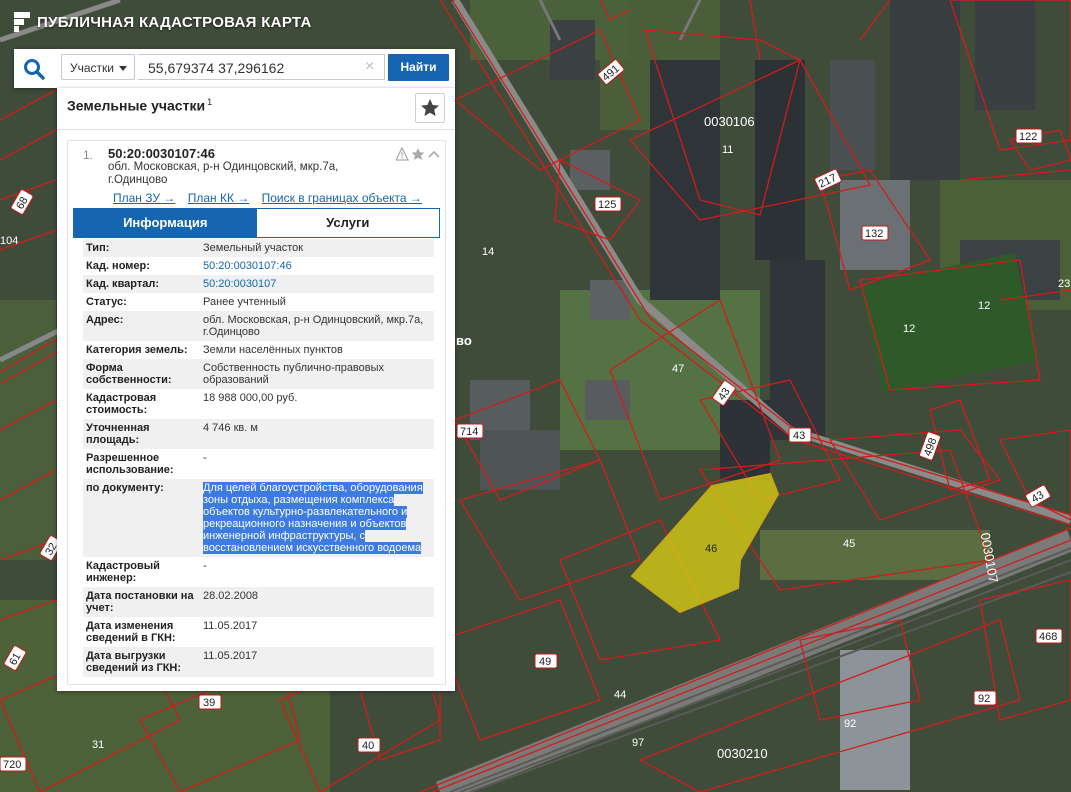  What do you see at coordinates (118, 266) in the screenshot?
I see `attribute-key: Кад. номер:` at bounding box center [118, 266].